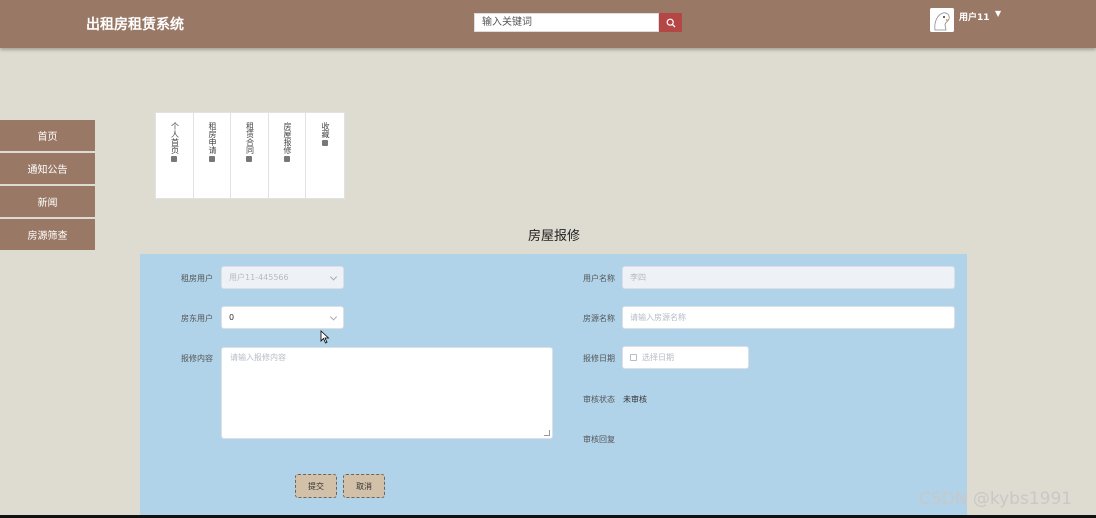 This screenshot has height=518, width=1096. I want to click on tab-lease-contract: 租赁合同, so click(250, 155).